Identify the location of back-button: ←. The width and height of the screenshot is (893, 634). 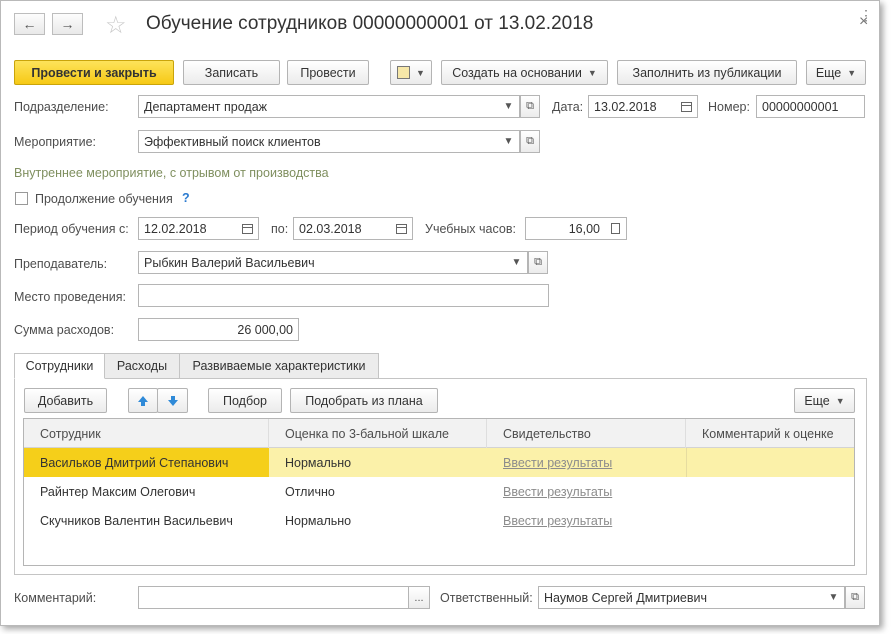
(29, 24).